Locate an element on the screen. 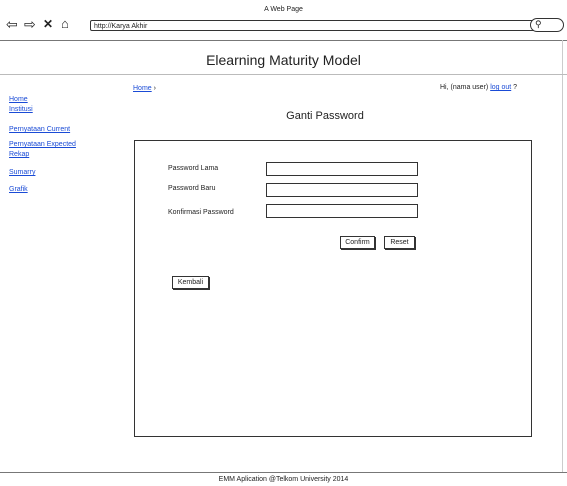  new-password-input is located at coordinates (342, 190).